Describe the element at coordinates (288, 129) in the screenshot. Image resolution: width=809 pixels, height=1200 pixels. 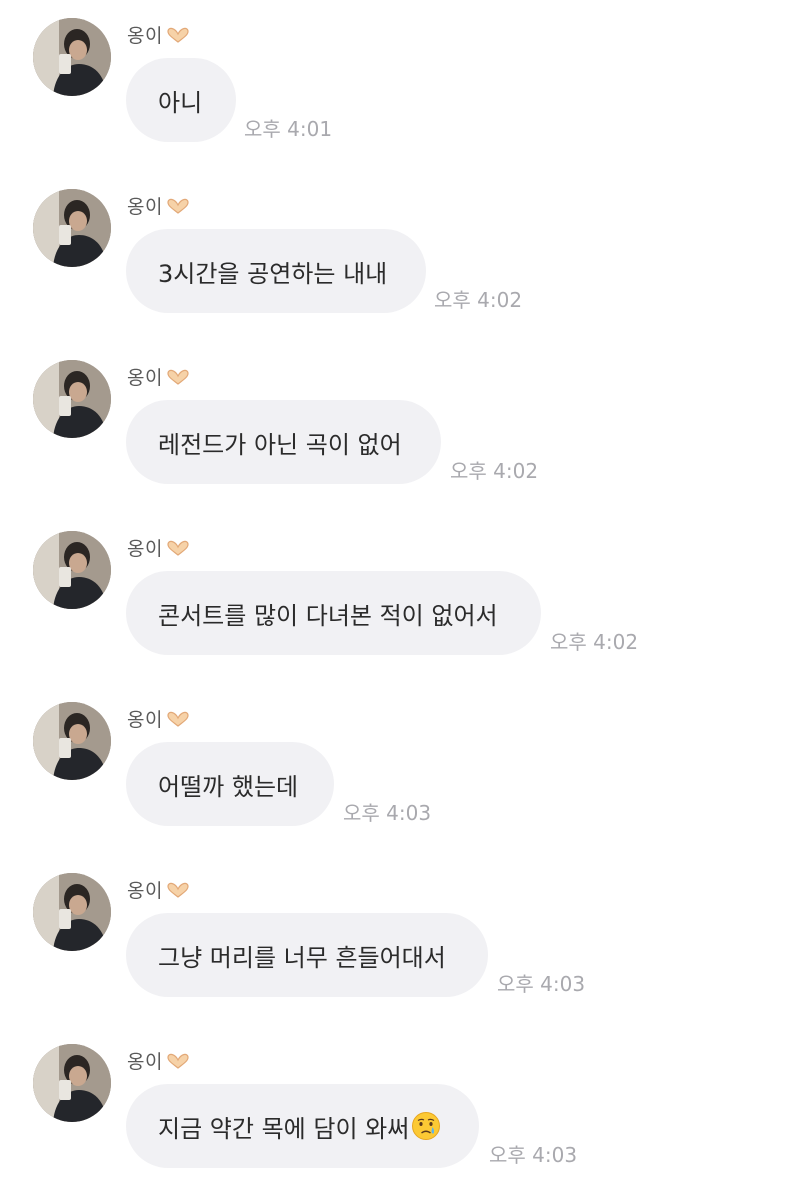
I see `message-time: 오후 4:01` at that location.